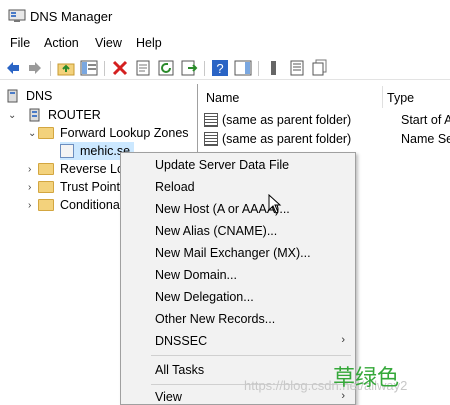 This screenshot has height=405, width=450. What do you see at coordinates (108, 43) in the screenshot?
I see `menu-view: View` at bounding box center [108, 43].